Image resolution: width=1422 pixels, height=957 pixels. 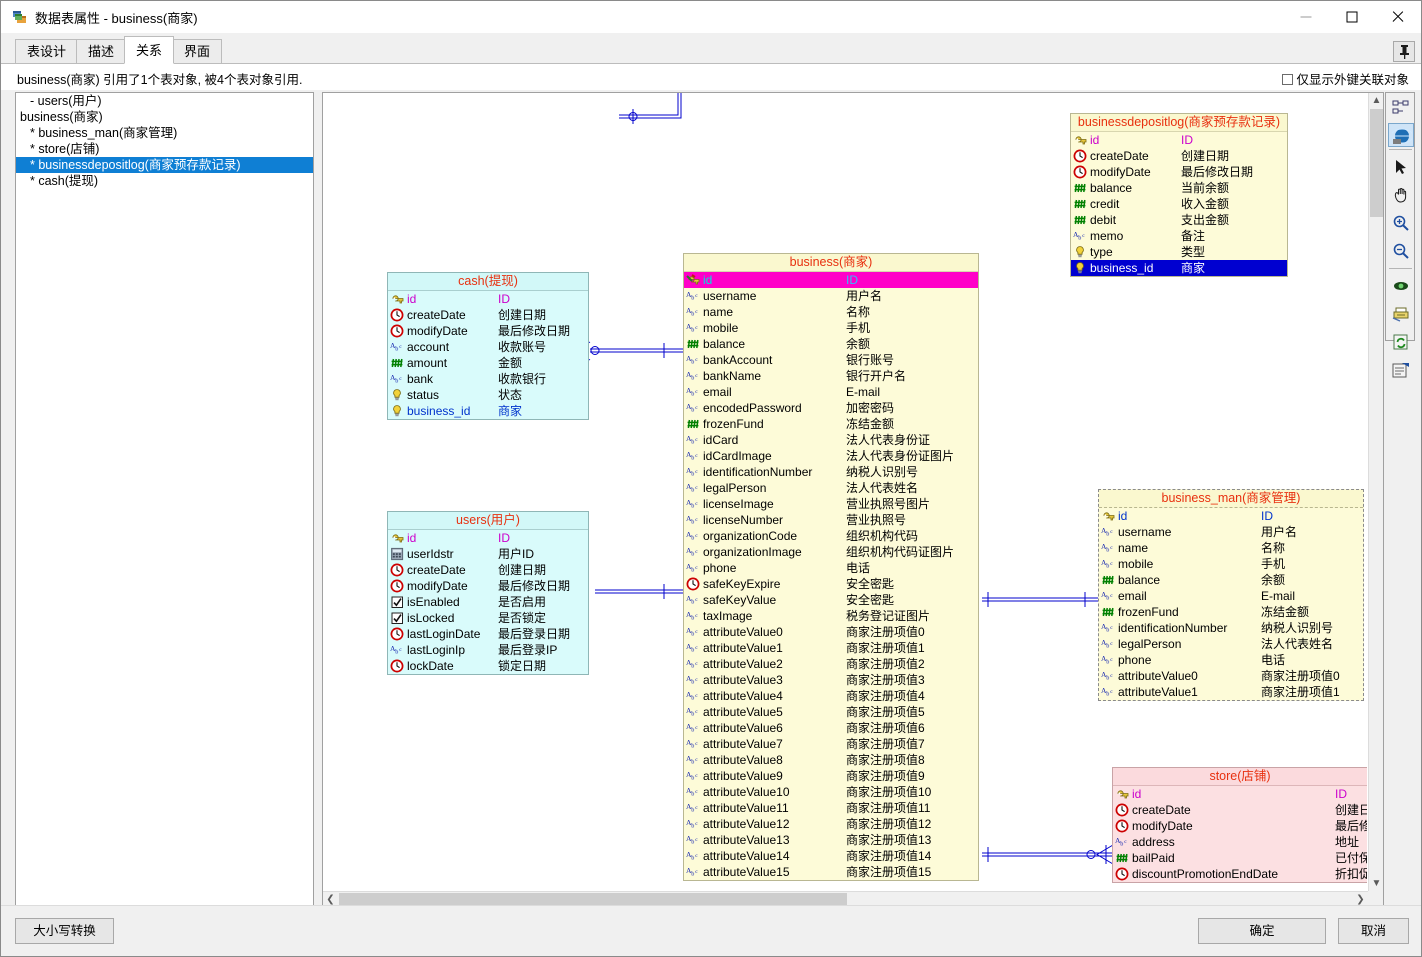 I want to click on er-field-row: balance 当前余额, so click(x=1179, y=188).